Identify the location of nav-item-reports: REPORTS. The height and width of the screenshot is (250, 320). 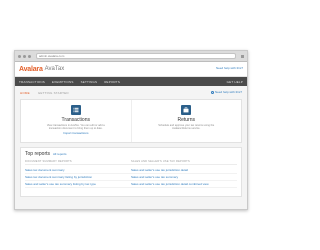
(112, 82).